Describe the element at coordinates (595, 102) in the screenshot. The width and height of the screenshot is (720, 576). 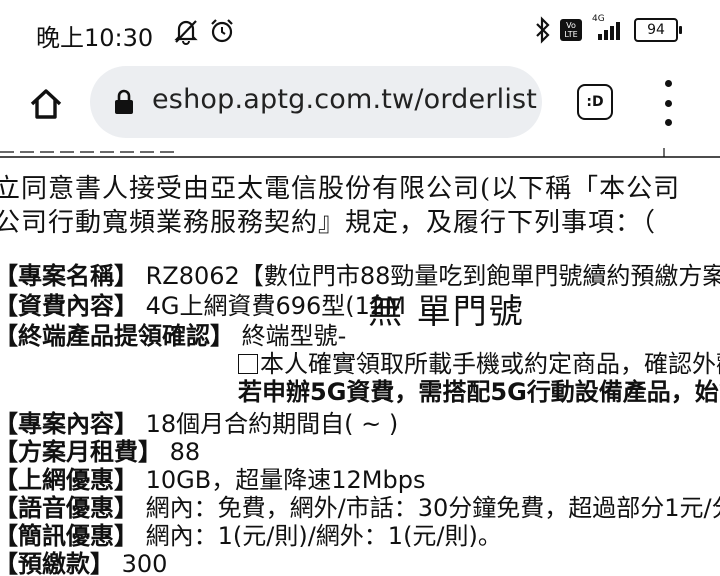
I see `tab-switcher-button: :D` at that location.